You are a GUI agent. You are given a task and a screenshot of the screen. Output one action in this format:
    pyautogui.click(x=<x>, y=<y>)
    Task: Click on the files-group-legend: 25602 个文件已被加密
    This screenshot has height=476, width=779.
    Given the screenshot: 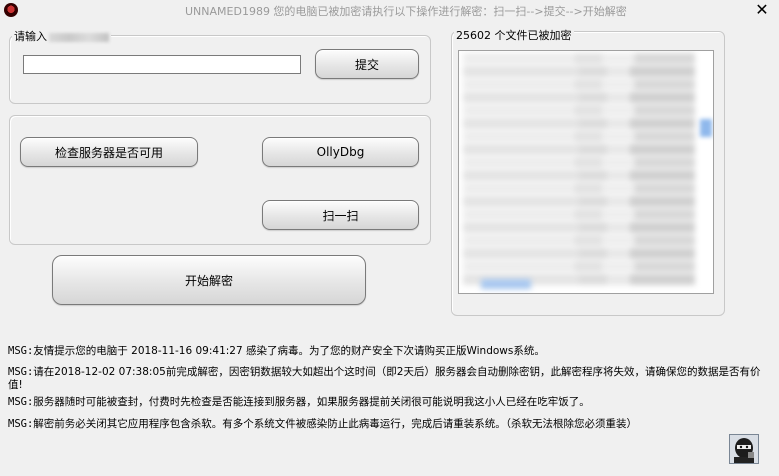 What is the action you would take?
    pyautogui.click(x=514, y=35)
    